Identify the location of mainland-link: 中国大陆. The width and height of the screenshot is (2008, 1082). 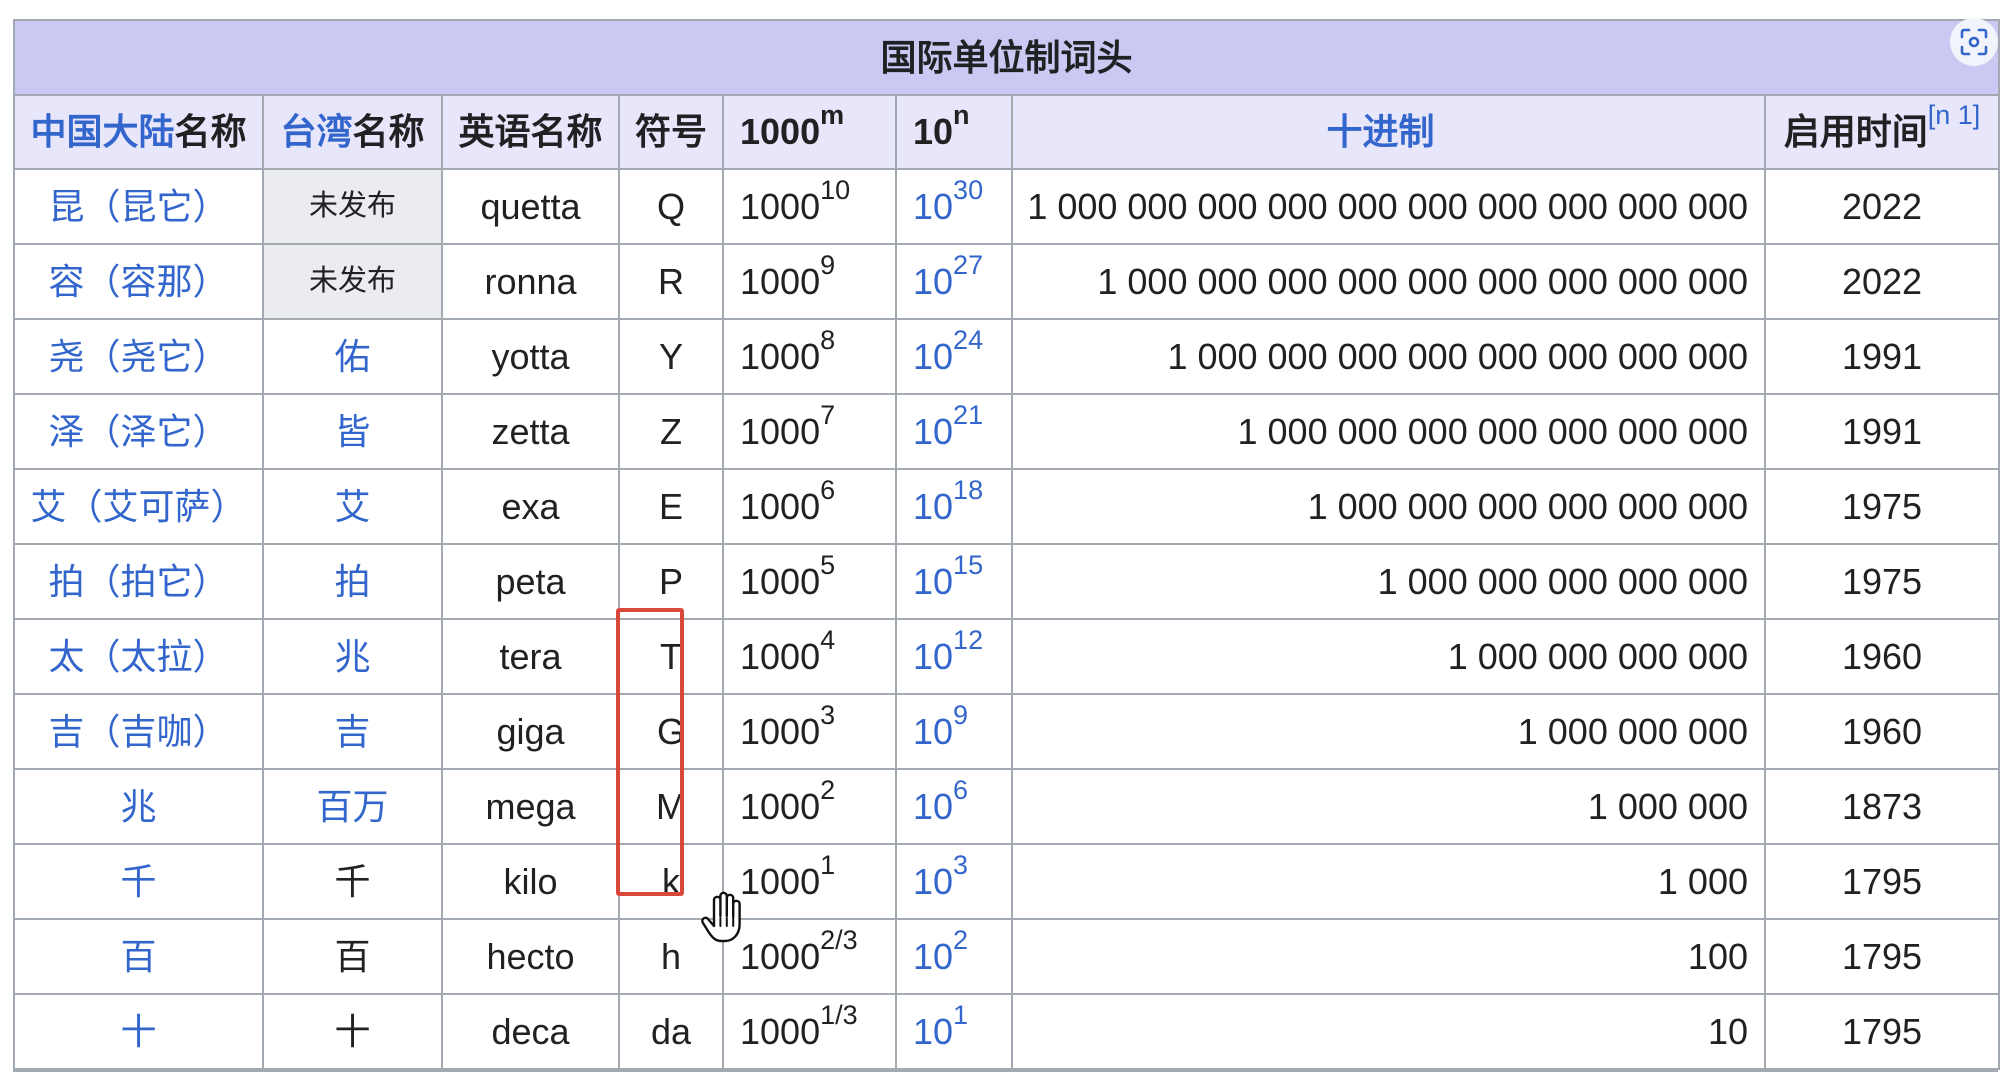
(102, 131).